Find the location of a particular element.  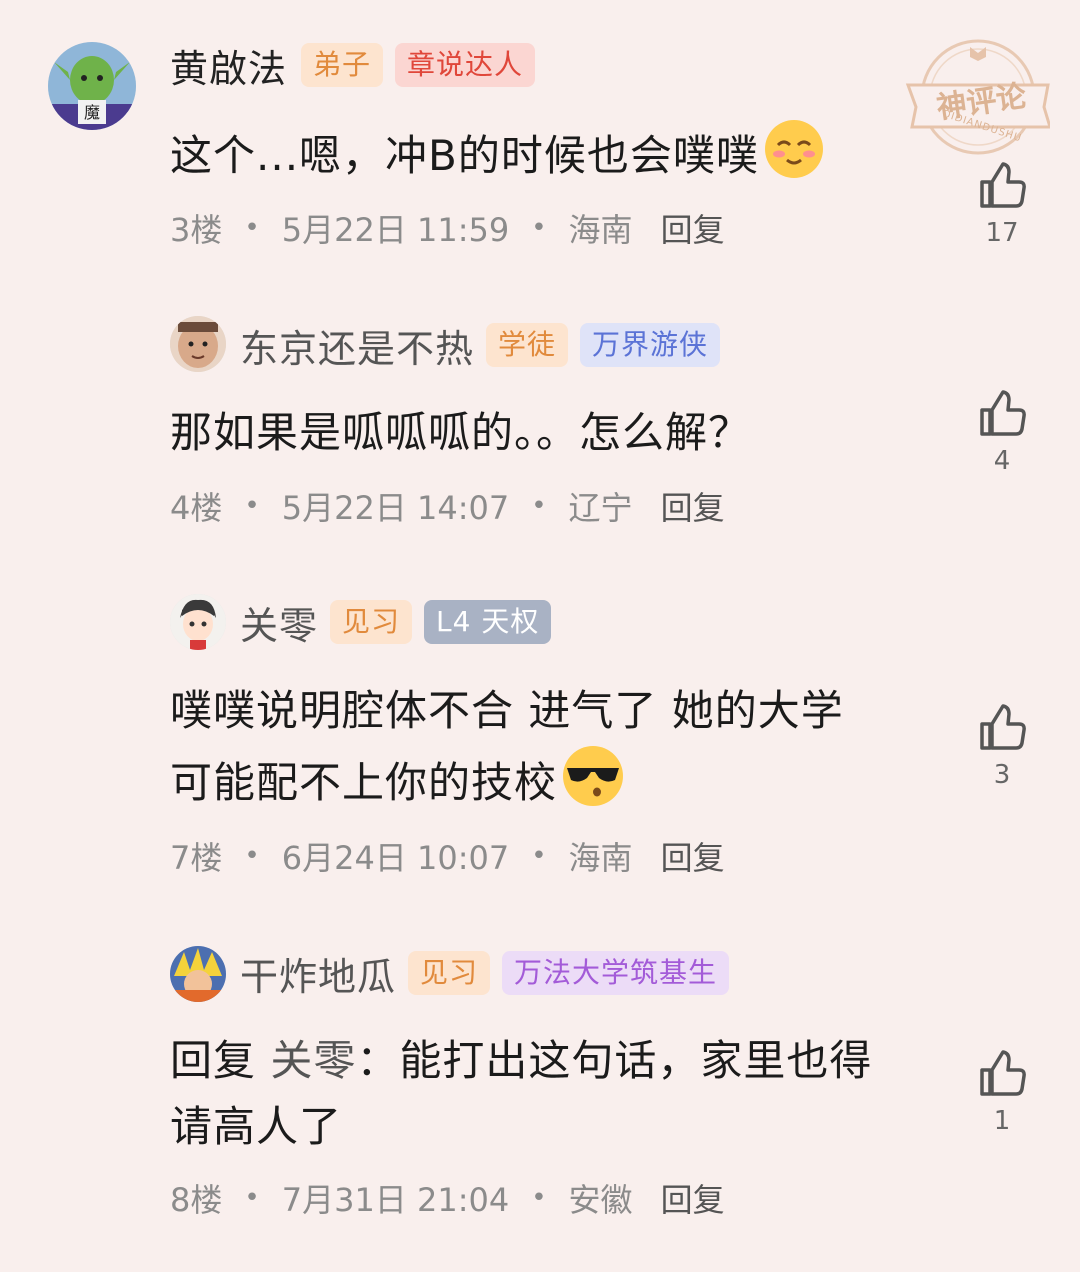

timestamp: 6月24日 10:07 is located at coordinates (395, 858).